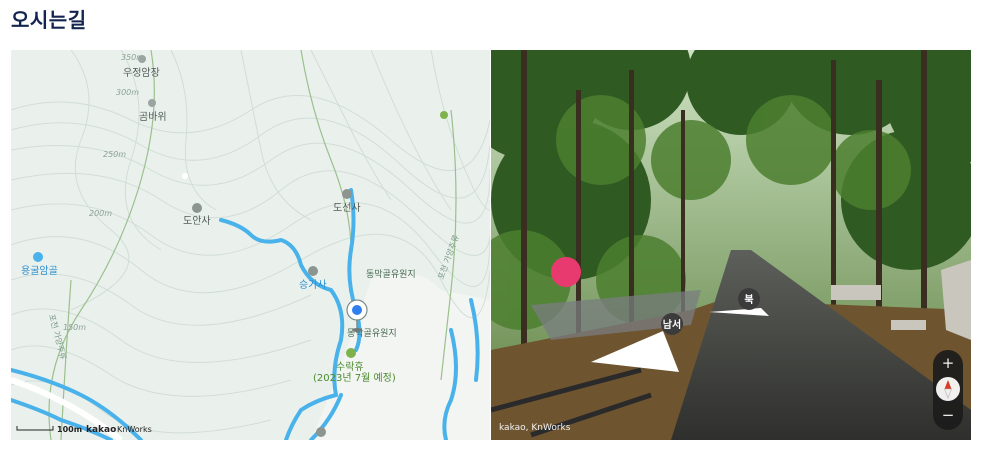  What do you see at coordinates (114, 154) in the screenshot?
I see `contour-label: 250m` at bounding box center [114, 154].